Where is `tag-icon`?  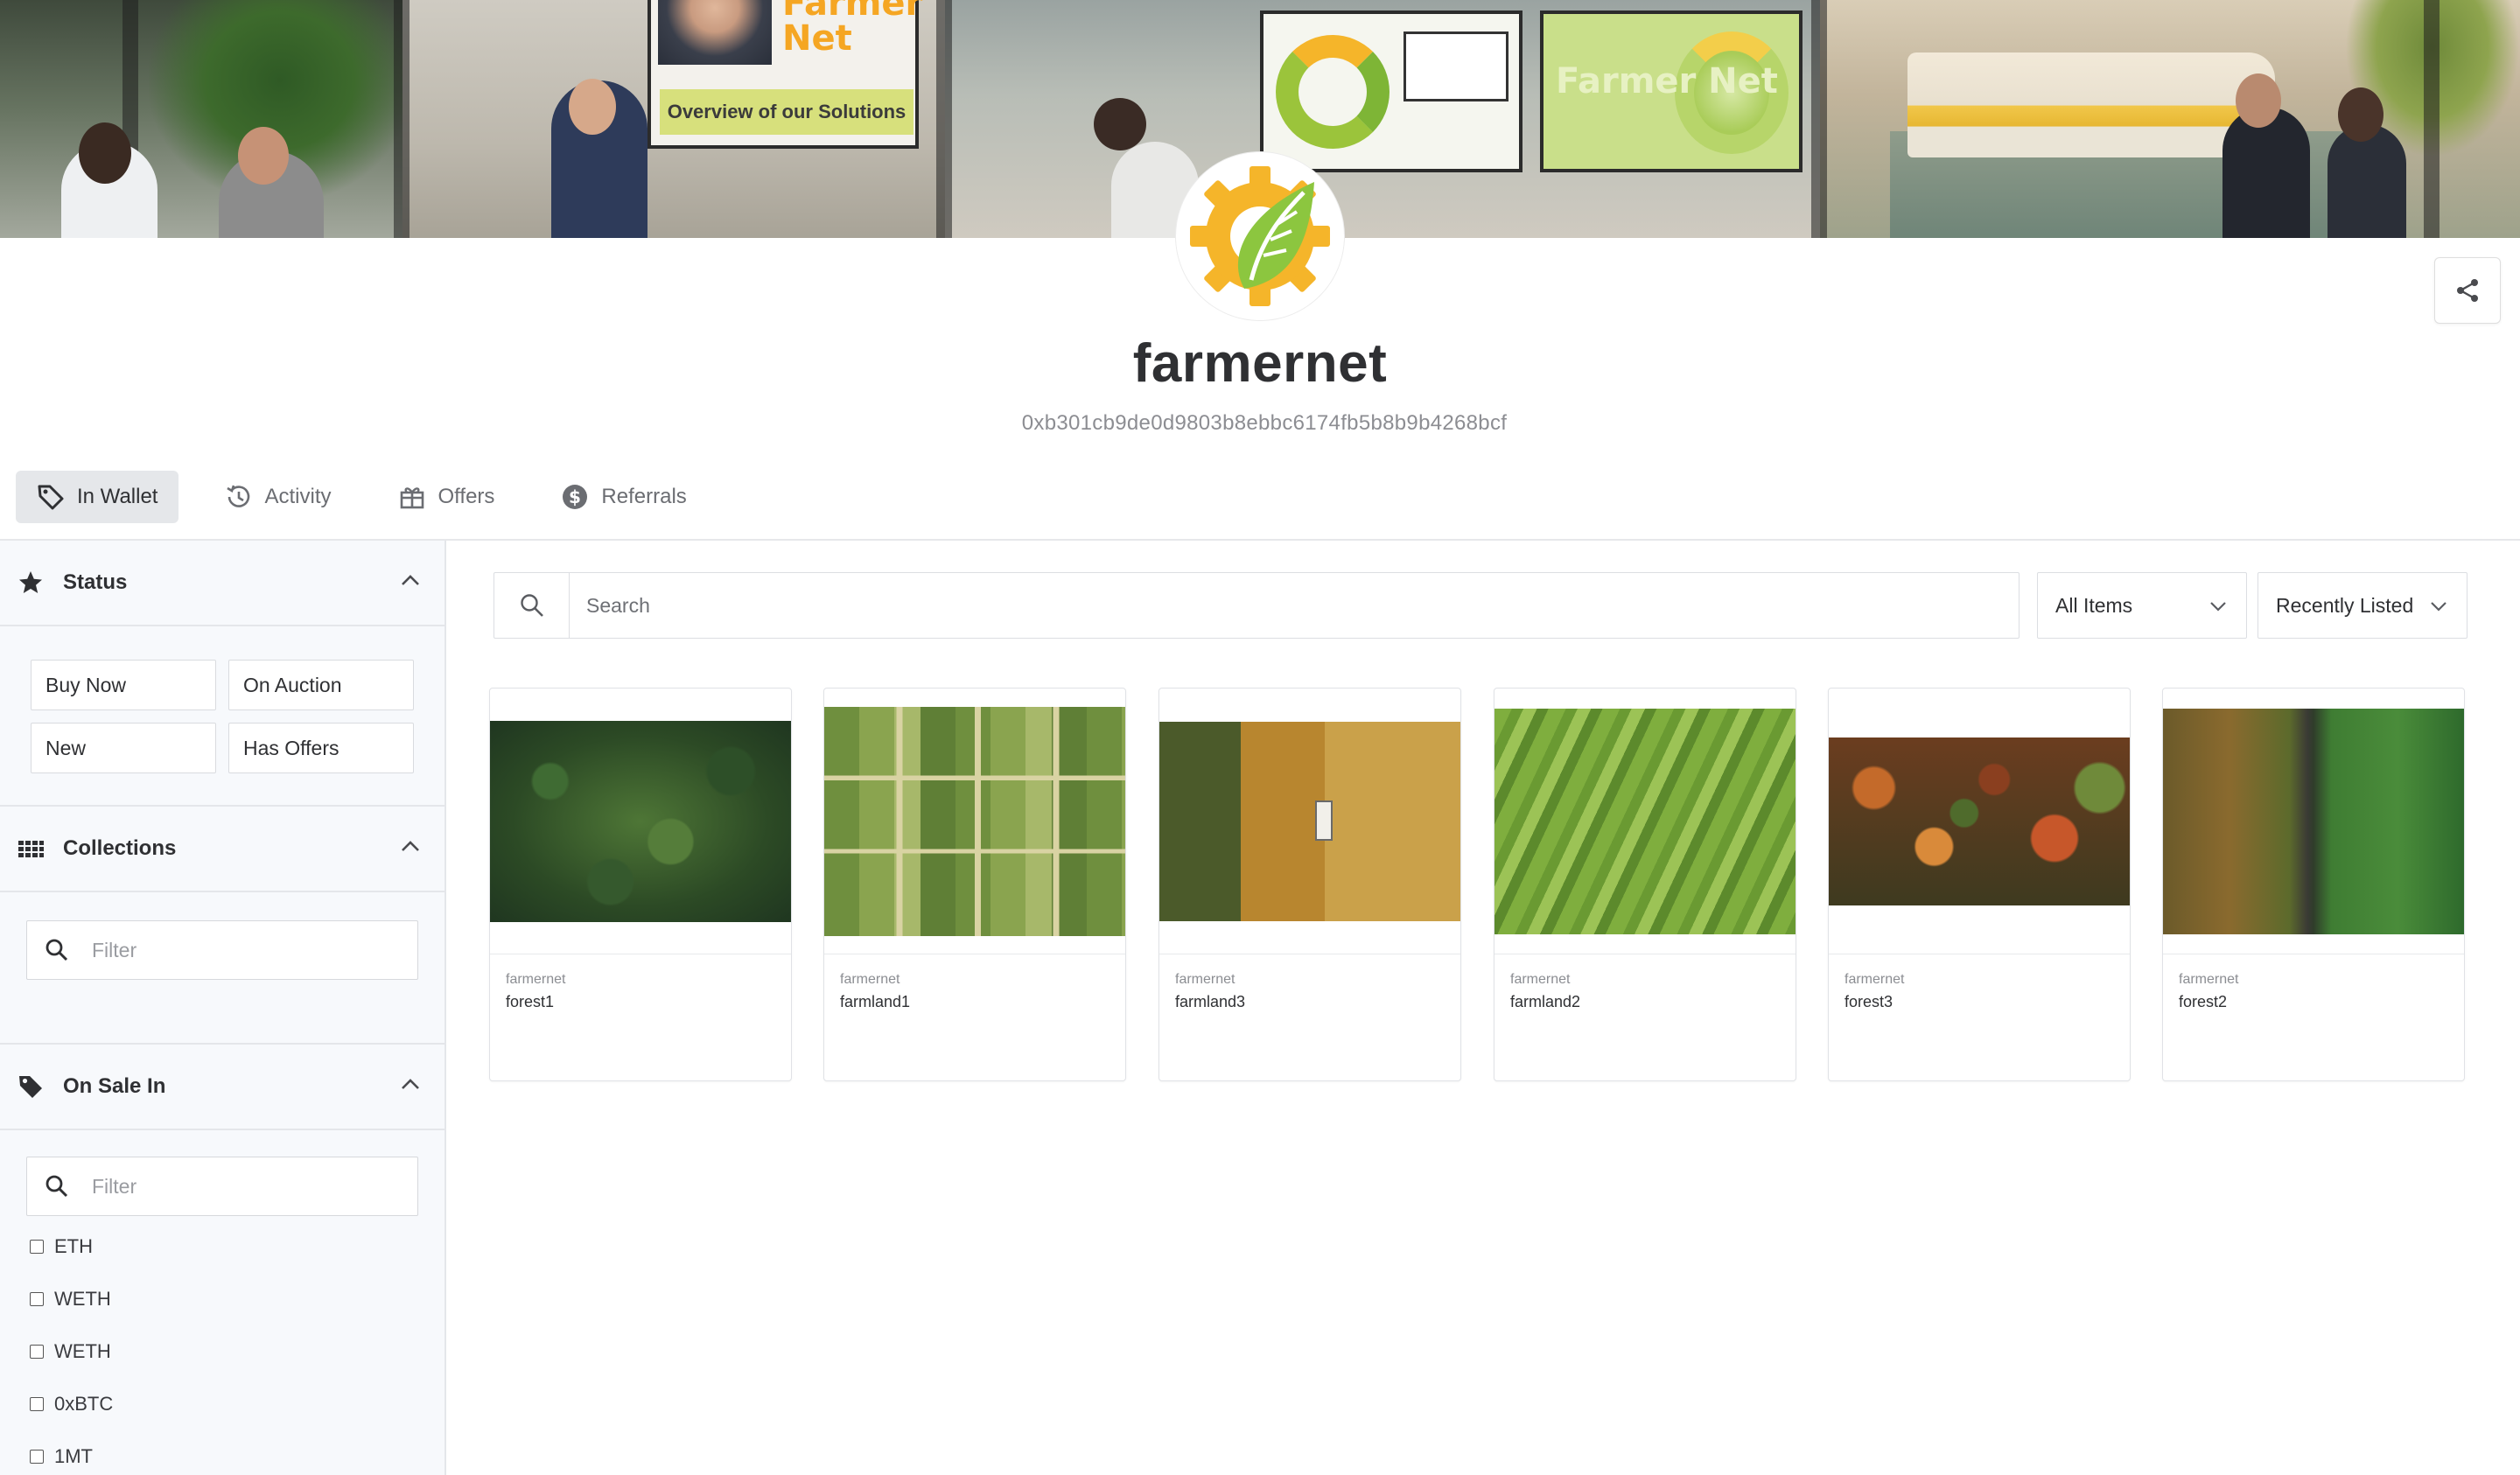
tag-icon is located at coordinates (51, 497).